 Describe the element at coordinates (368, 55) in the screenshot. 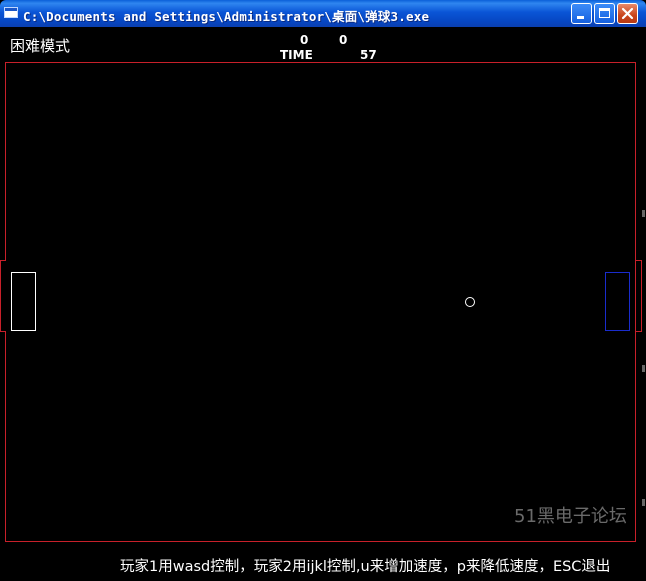

I see `time-value: 57` at that location.